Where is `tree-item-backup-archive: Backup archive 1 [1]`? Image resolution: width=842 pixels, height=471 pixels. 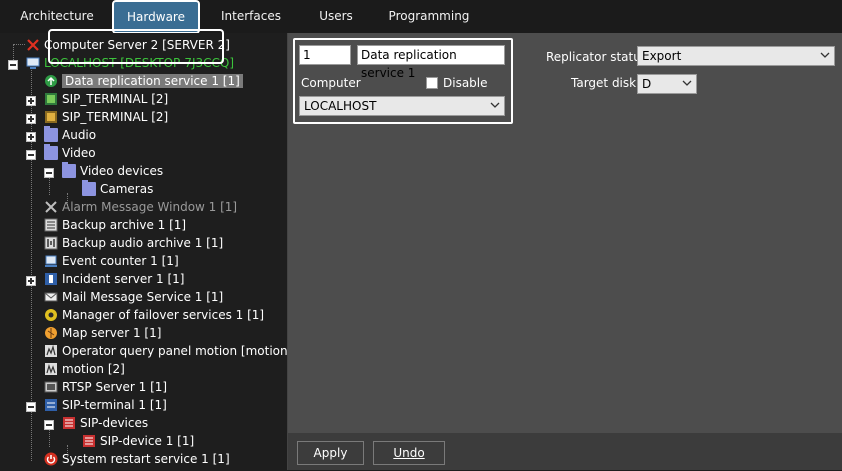 tree-item-backup-archive: Backup archive 1 [1] is located at coordinates (115, 225).